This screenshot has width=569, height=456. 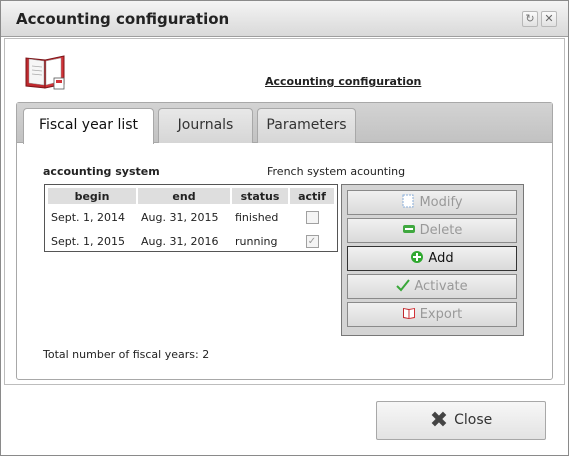 I want to click on window-title: Accounting configuration, so click(x=123, y=19).